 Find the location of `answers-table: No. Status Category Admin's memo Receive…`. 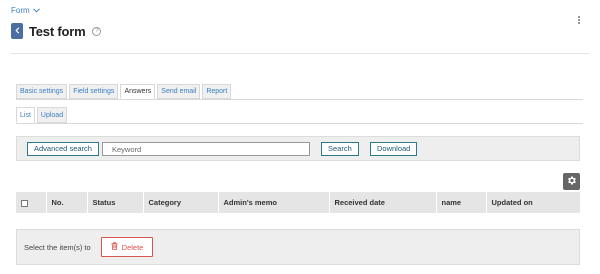

answers-table: No. Status Category Admin's memo Receive… is located at coordinates (298, 202).